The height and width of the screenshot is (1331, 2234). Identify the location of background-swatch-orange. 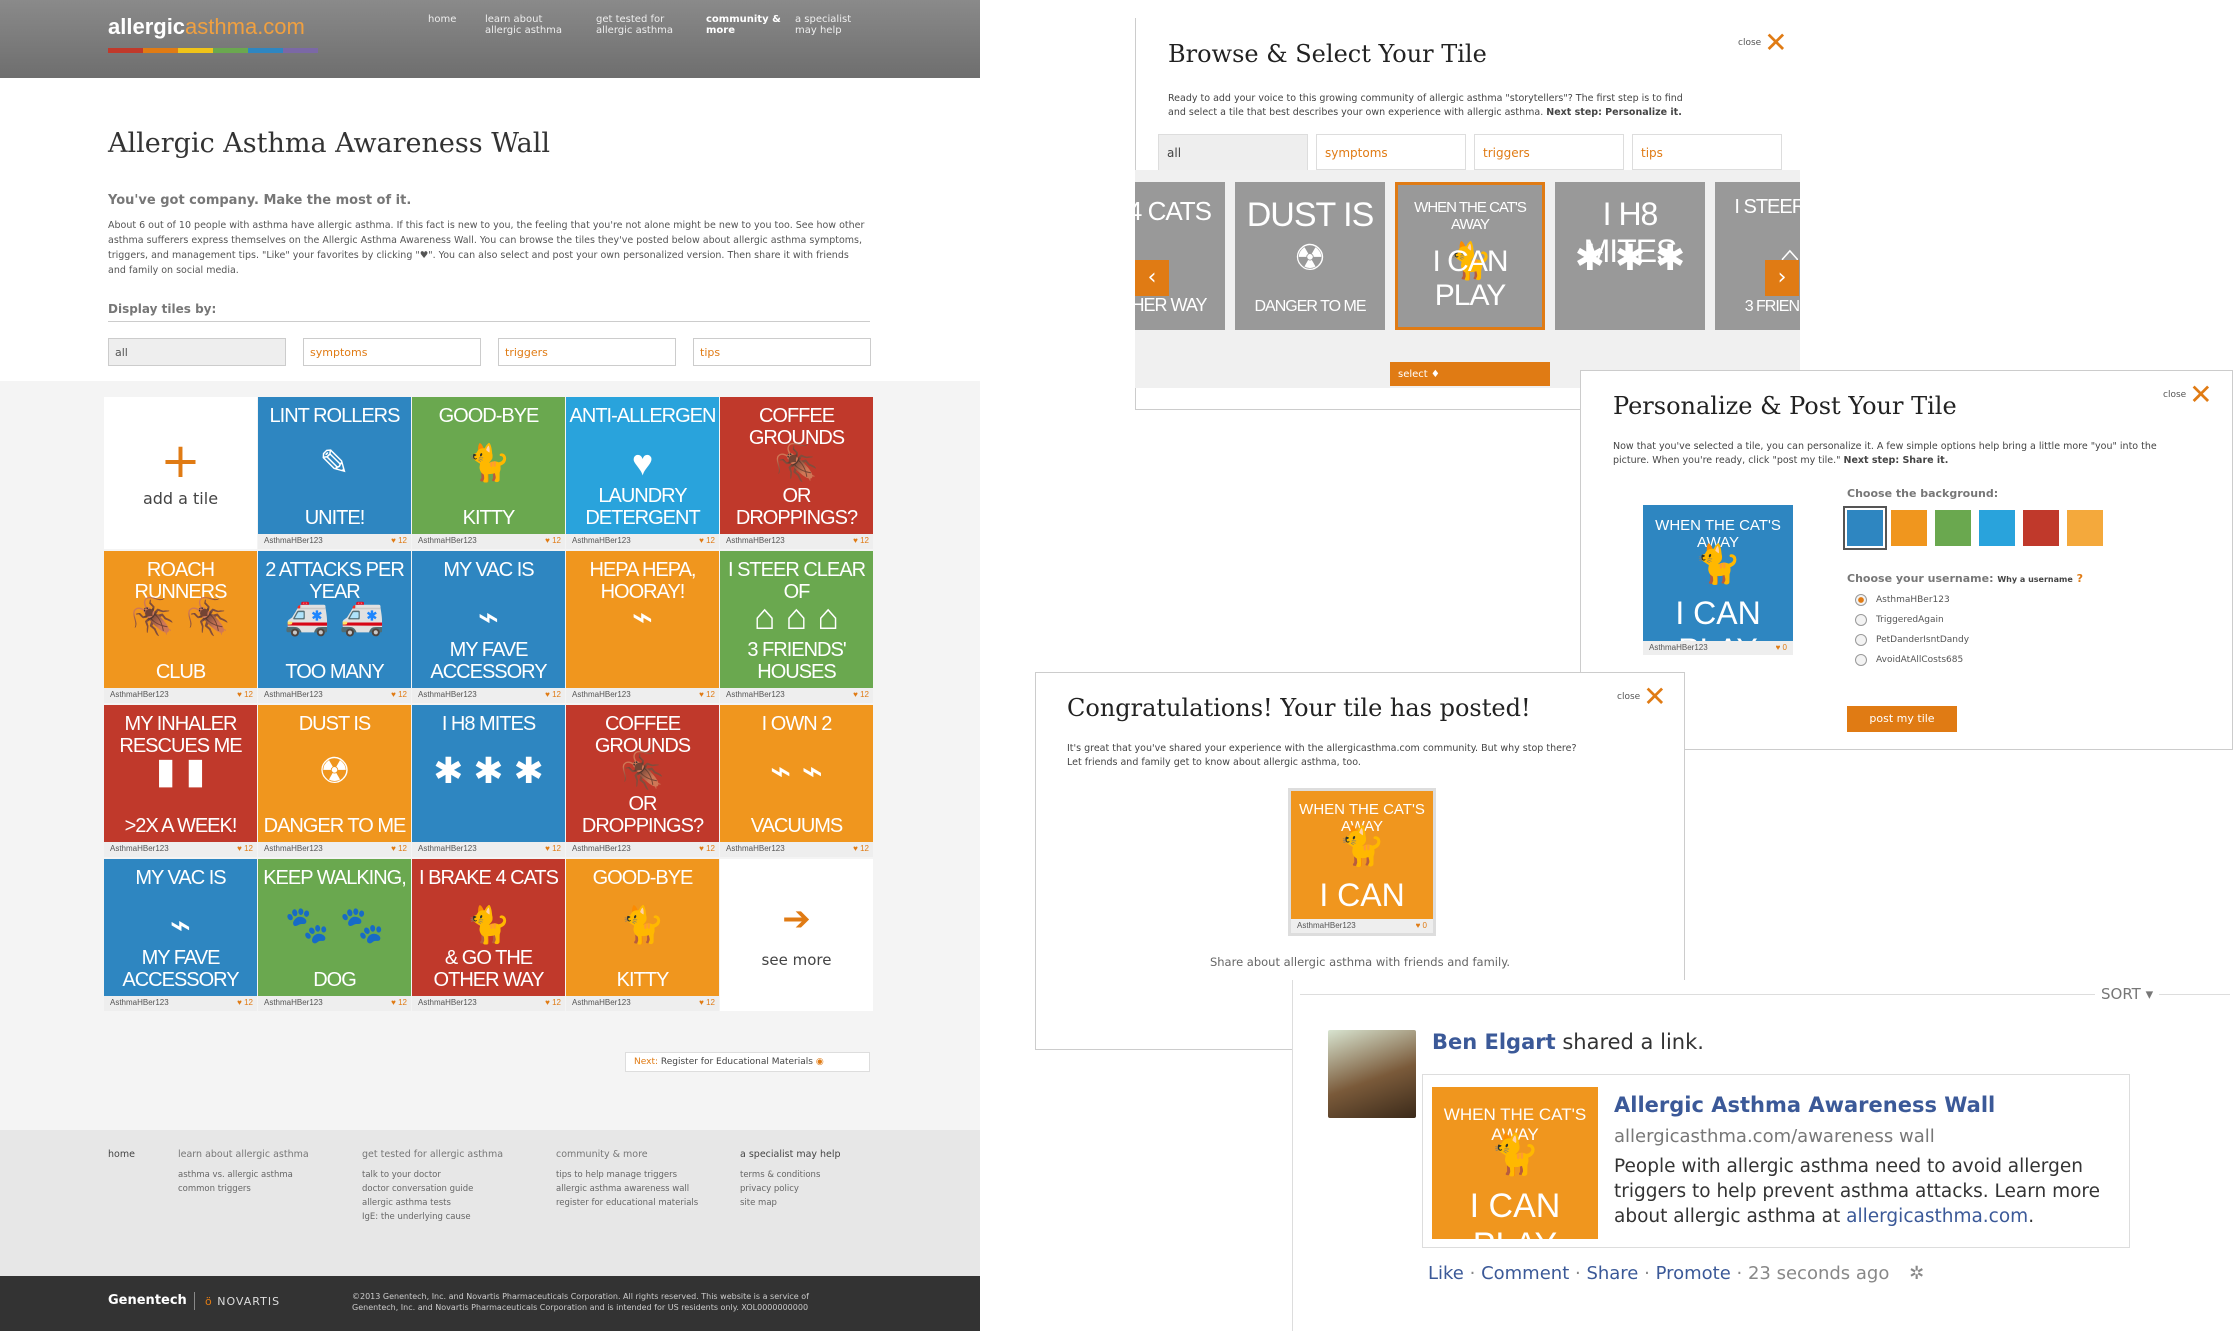
(1909, 528).